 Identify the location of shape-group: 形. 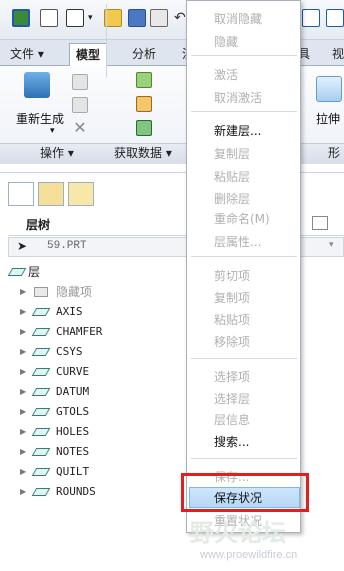
(334, 153).